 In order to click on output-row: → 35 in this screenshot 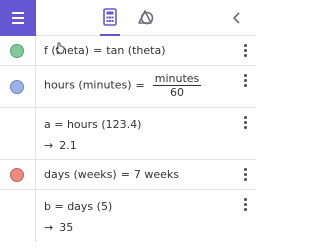, I will do `click(58, 227)`.